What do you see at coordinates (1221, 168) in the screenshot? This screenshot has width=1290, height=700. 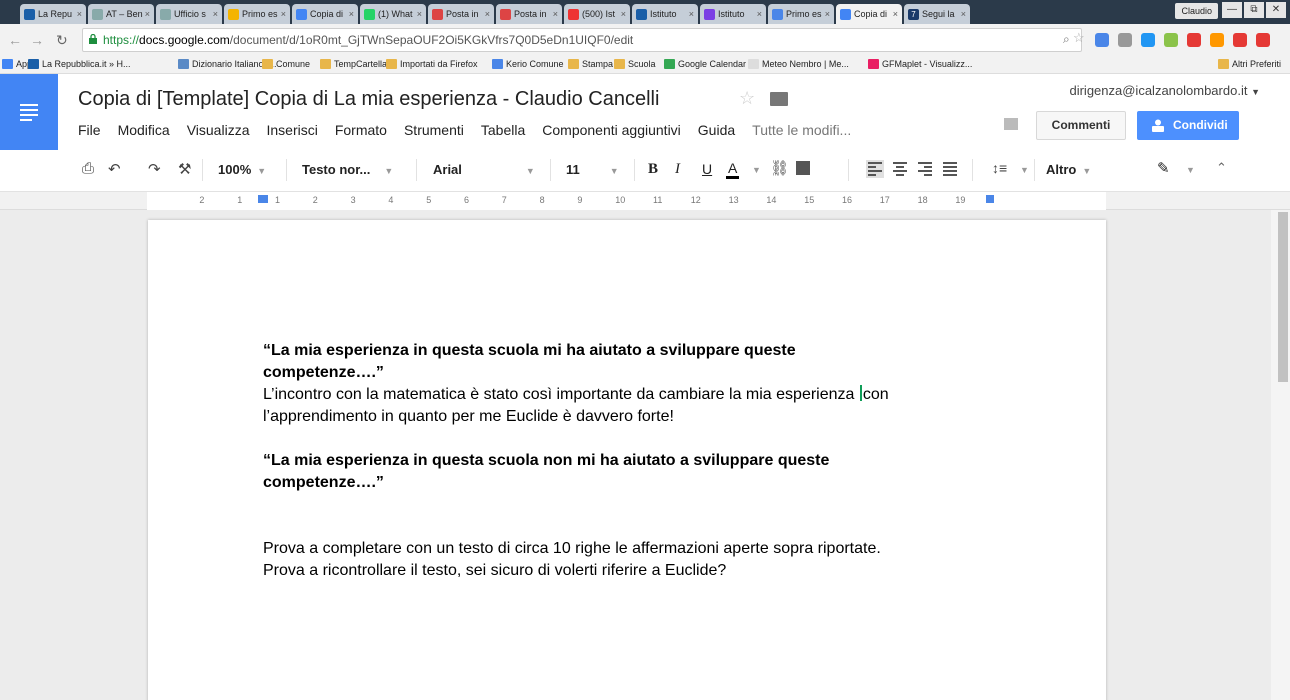 I see `collapse-icon: ⌃` at bounding box center [1221, 168].